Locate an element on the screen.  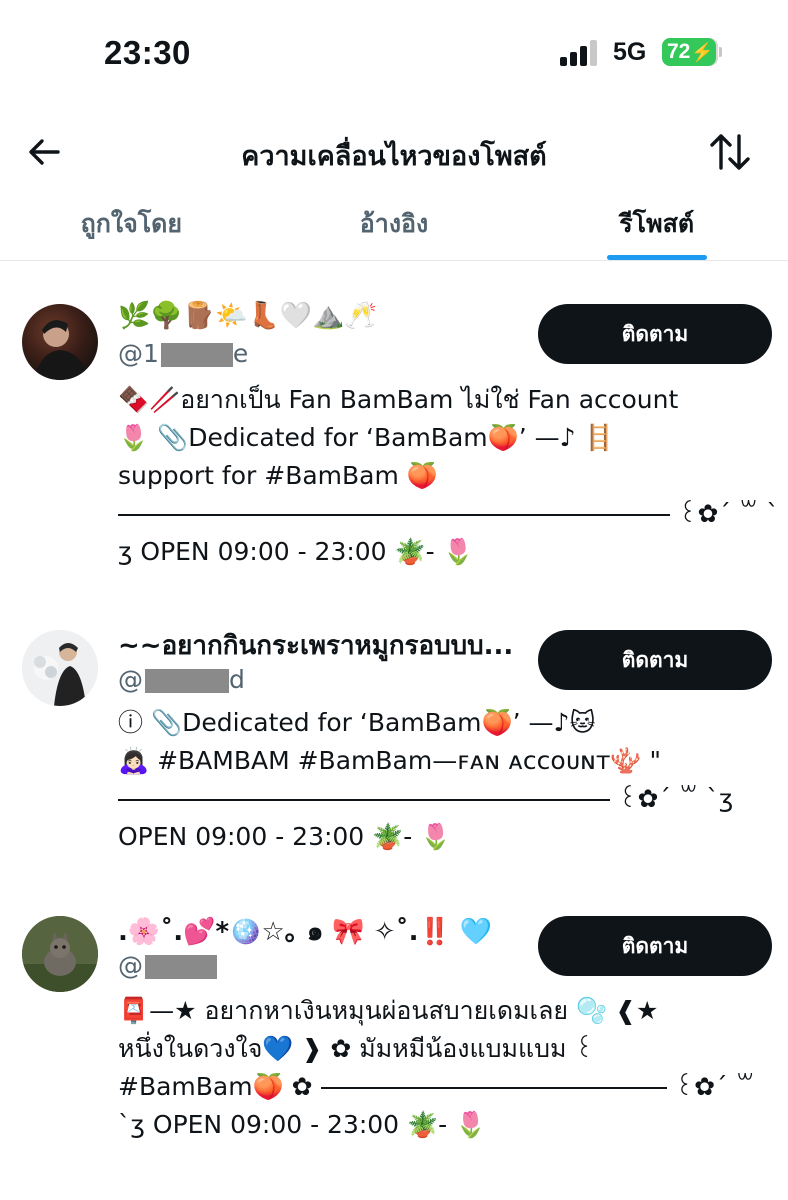
handle-suffix: e is located at coordinates (240, 353).